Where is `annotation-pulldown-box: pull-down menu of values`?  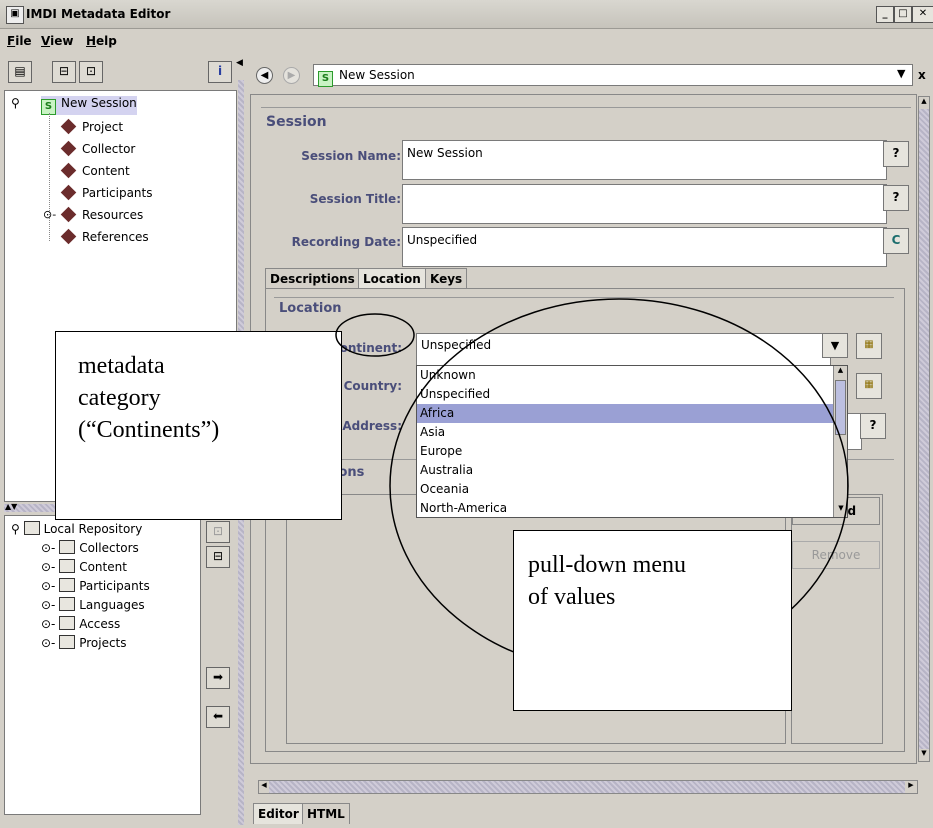 annotation-pulldown-box: pull-down menu of values is located at coordinates (652, 620).